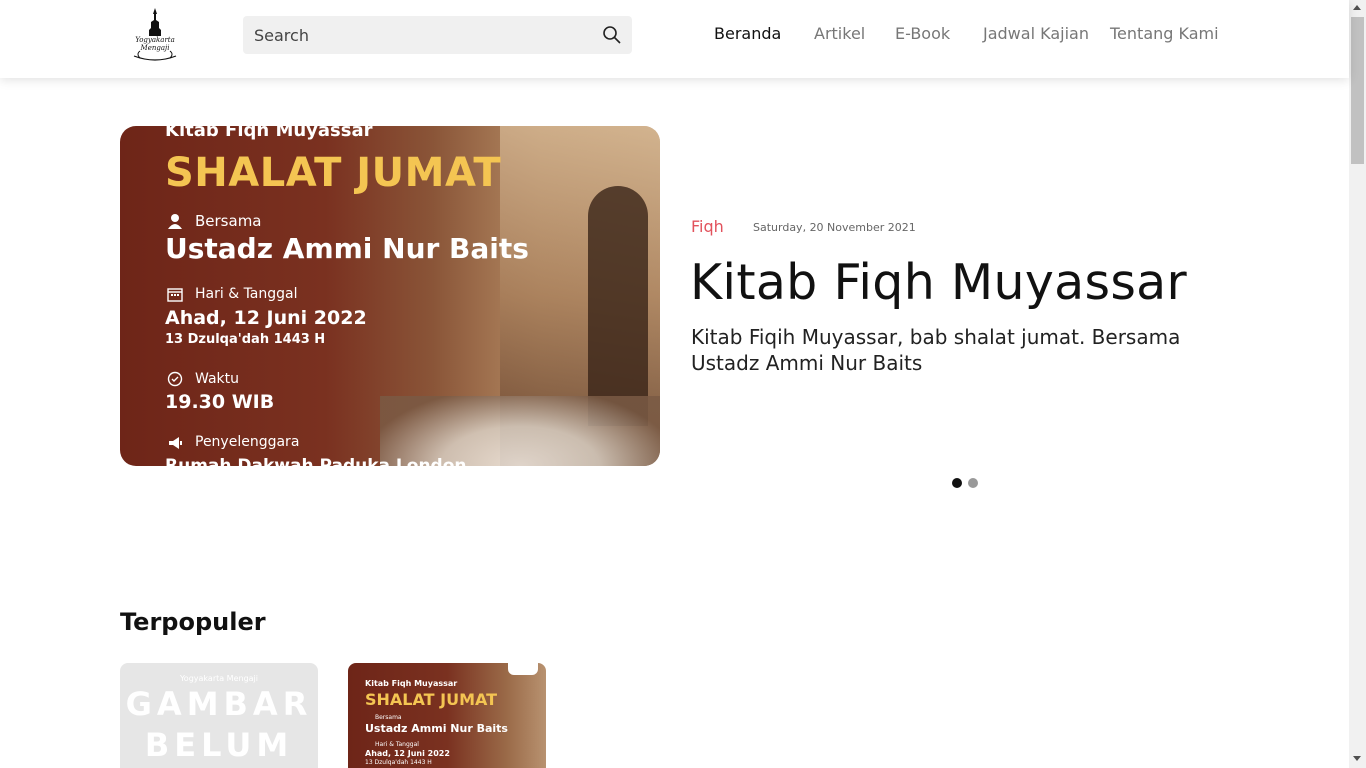 This screenshot has width=1366, height=768. What do you see at coordinates (175, 443) in the screenshot?
I see `megaphone-icon` at bounding box center [175, 443].